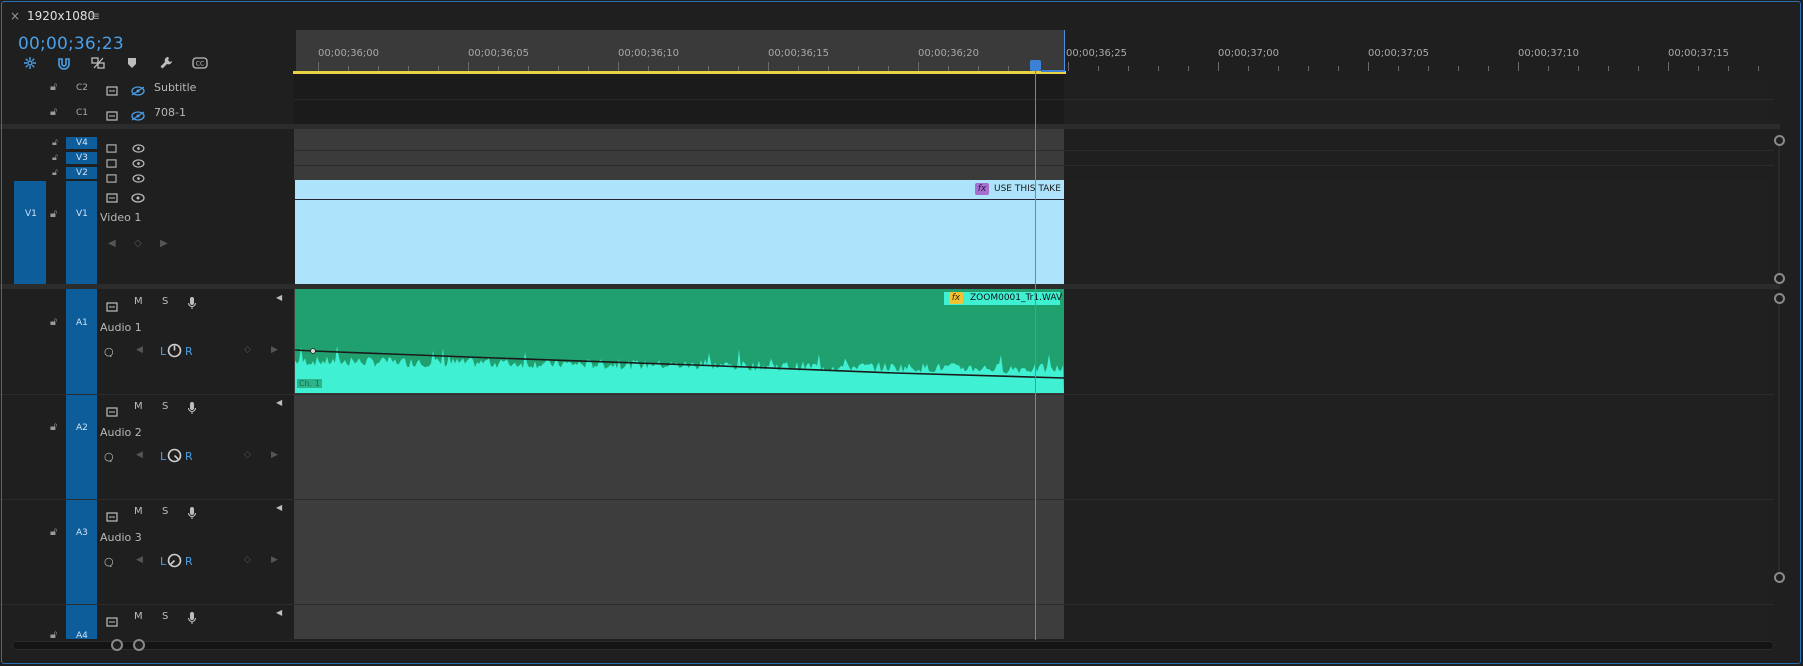  I want to click on close-tab-icon: ×, so click(15, 16).